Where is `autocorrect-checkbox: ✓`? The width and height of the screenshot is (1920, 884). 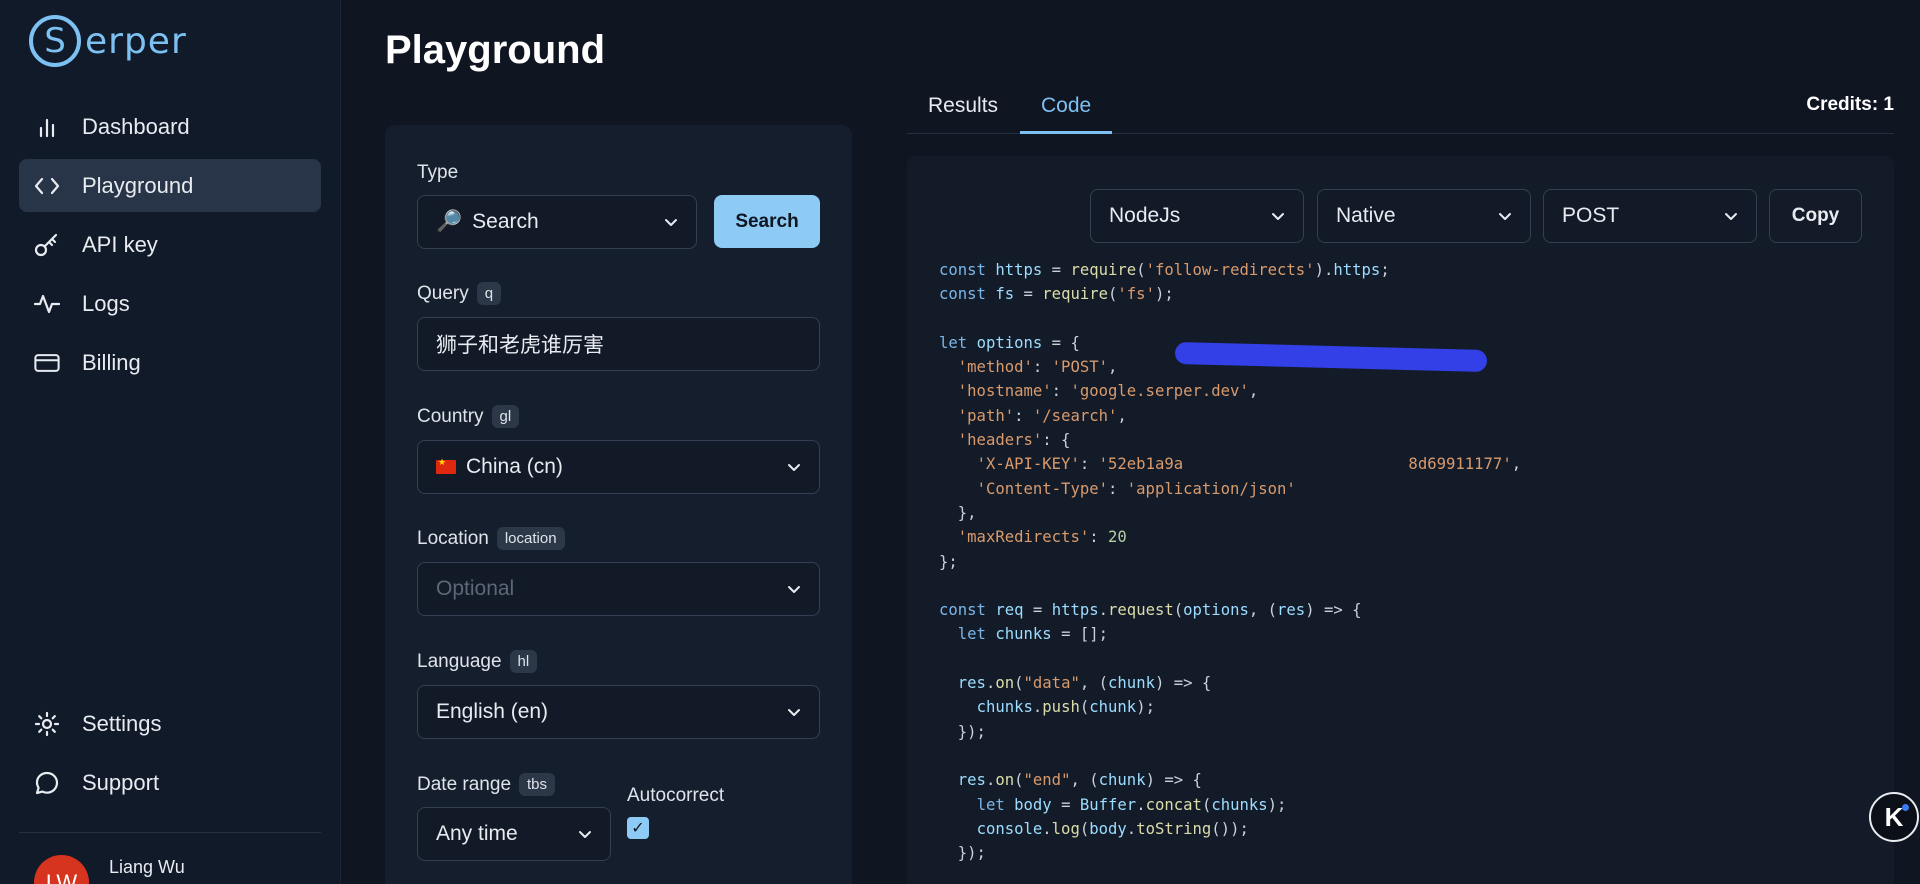 autocorrect-checkbox: ✓ is located at coordinates (638, 828).